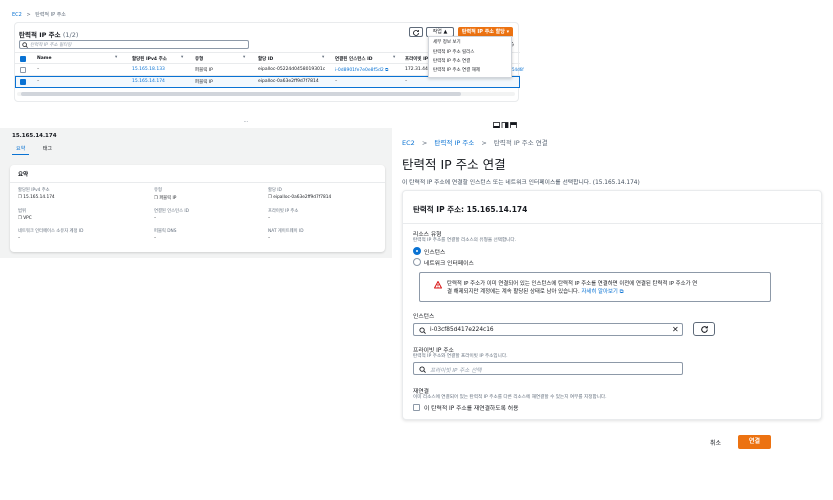  I want to click on resource-type-desc: 탄력적 IP 주소를 연결할 리소스의 유형을 선택합니다., so click(465, 240).